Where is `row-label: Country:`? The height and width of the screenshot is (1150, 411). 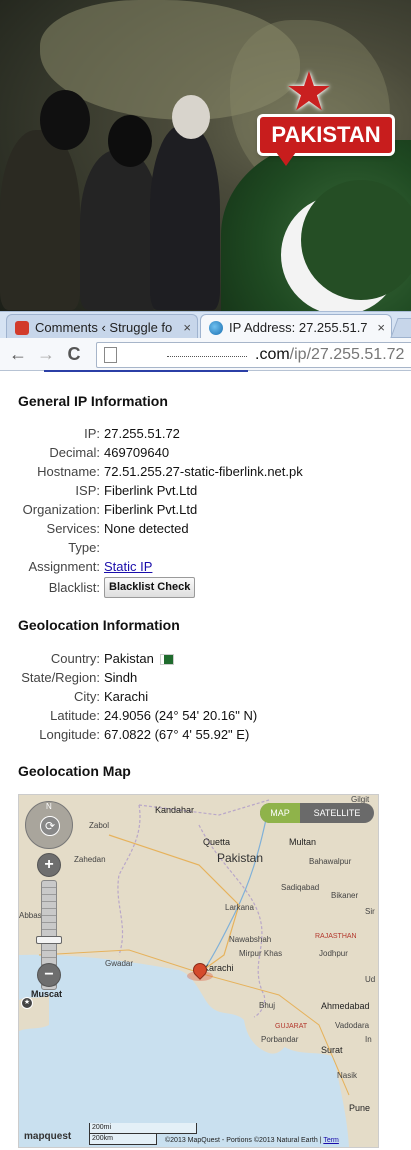
row-label: Country: is located at coordinates (75, 658).